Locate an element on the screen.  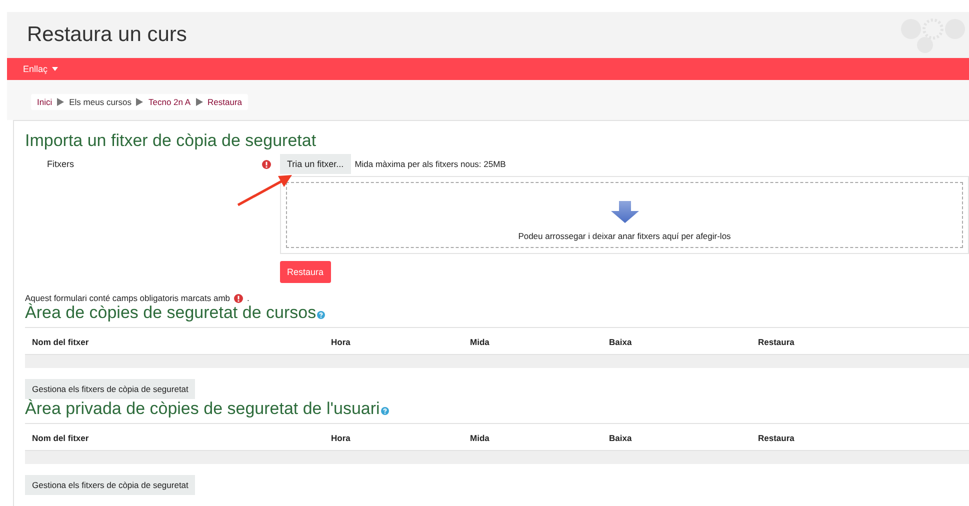
section-heading: Àrea privada de còpies de seguretat de l'usuari is located at coordinates (202, 409).